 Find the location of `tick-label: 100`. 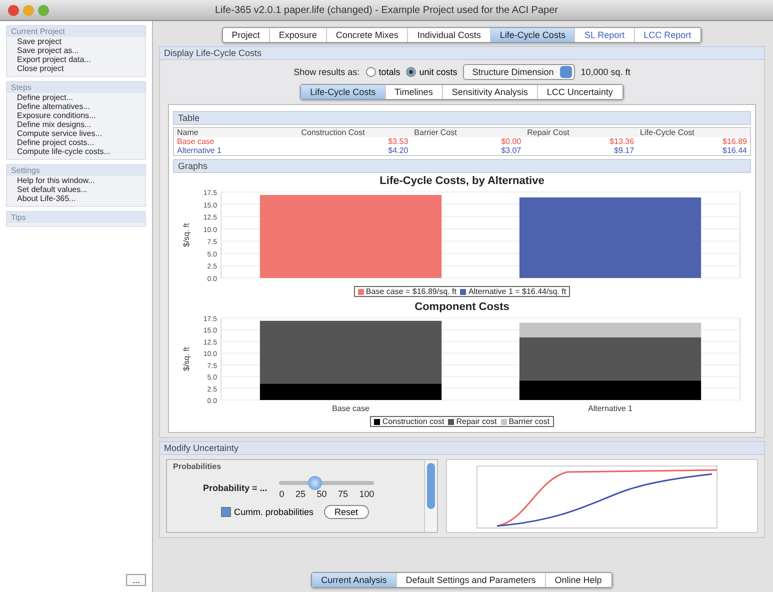

tick-label: 100 is located at coordinates (366, 494).